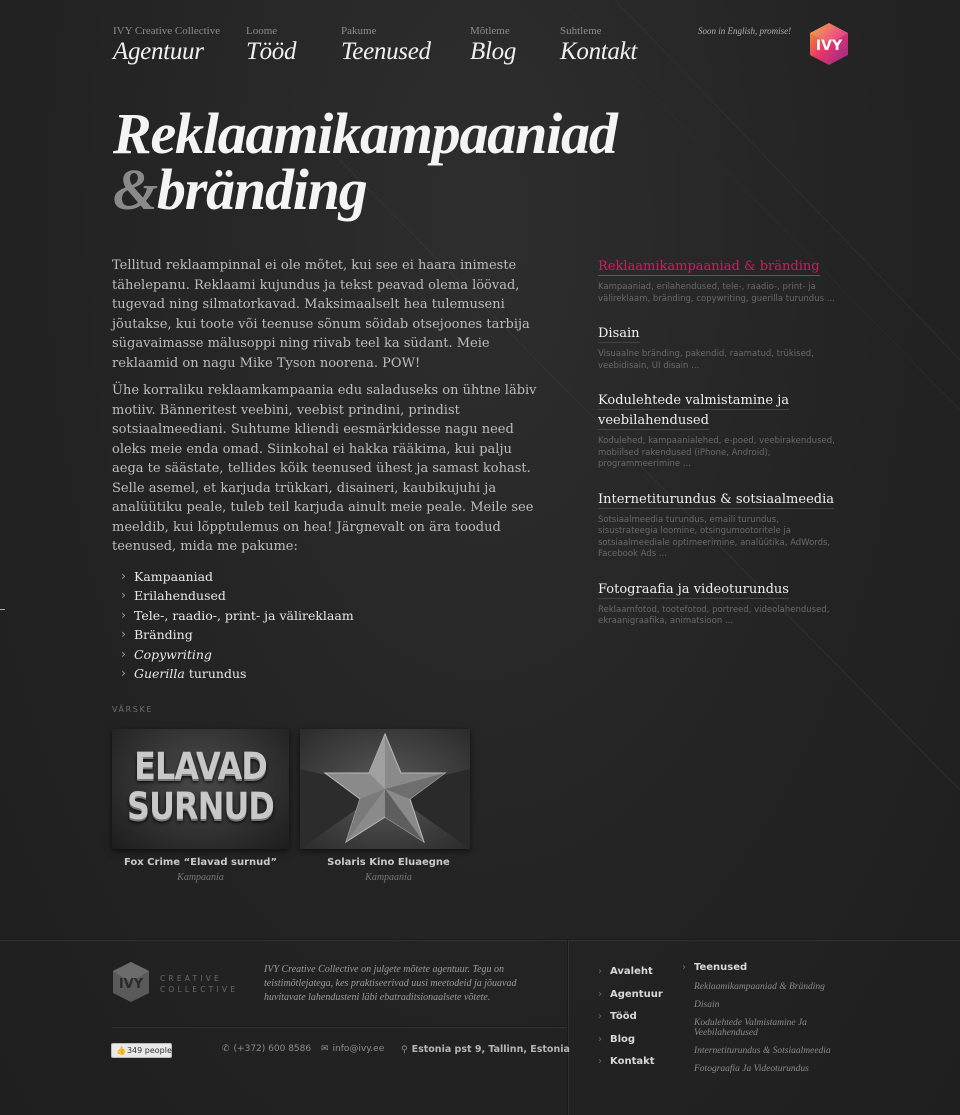  Describe the element at coordinates (359, 31) in the screenshot. I see `nav-teenused-small: Pakume` at that location.